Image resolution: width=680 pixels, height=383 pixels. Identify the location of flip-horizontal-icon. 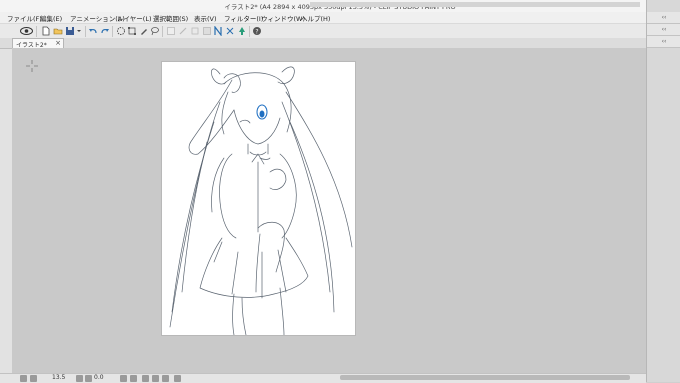
(123, 378).